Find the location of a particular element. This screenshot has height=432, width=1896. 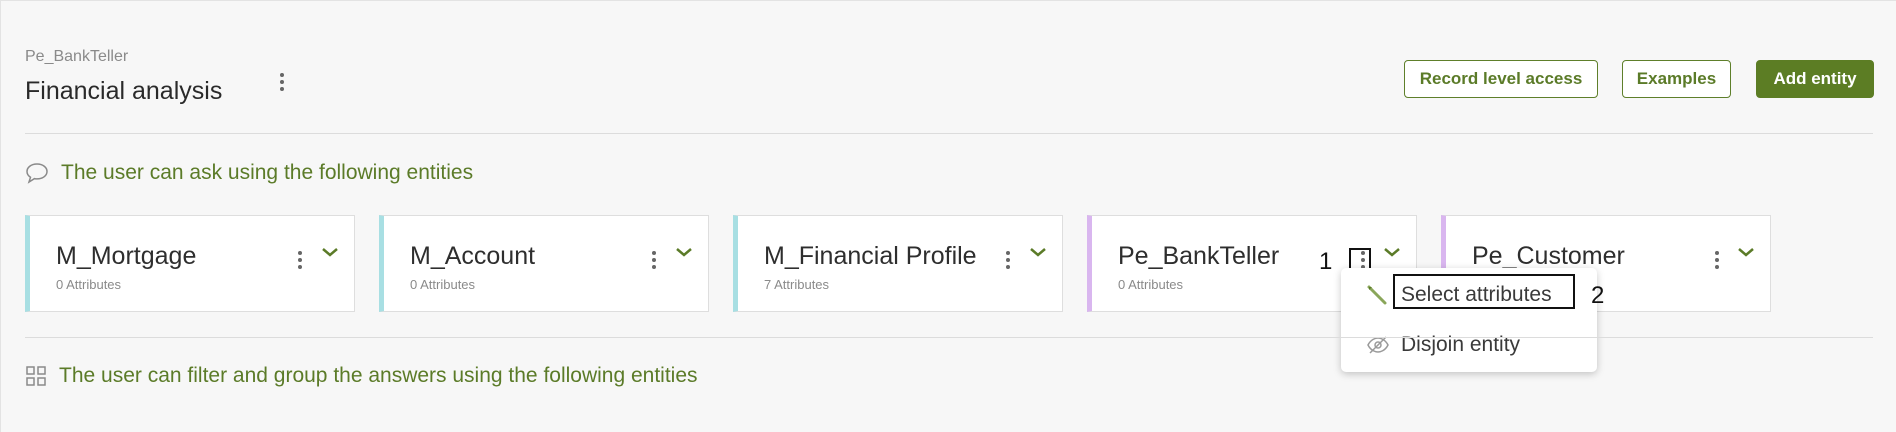

entity-attribute-count: 7 Attributes is located at coordinates (797, 284).